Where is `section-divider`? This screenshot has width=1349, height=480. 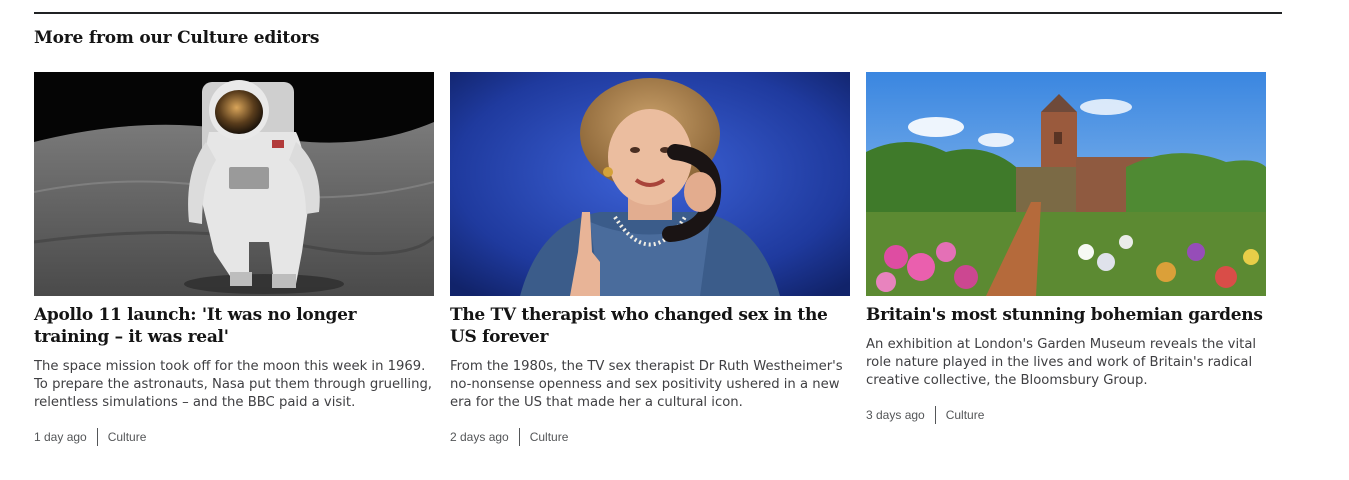 section-divider is located at coordinates (658, 13).